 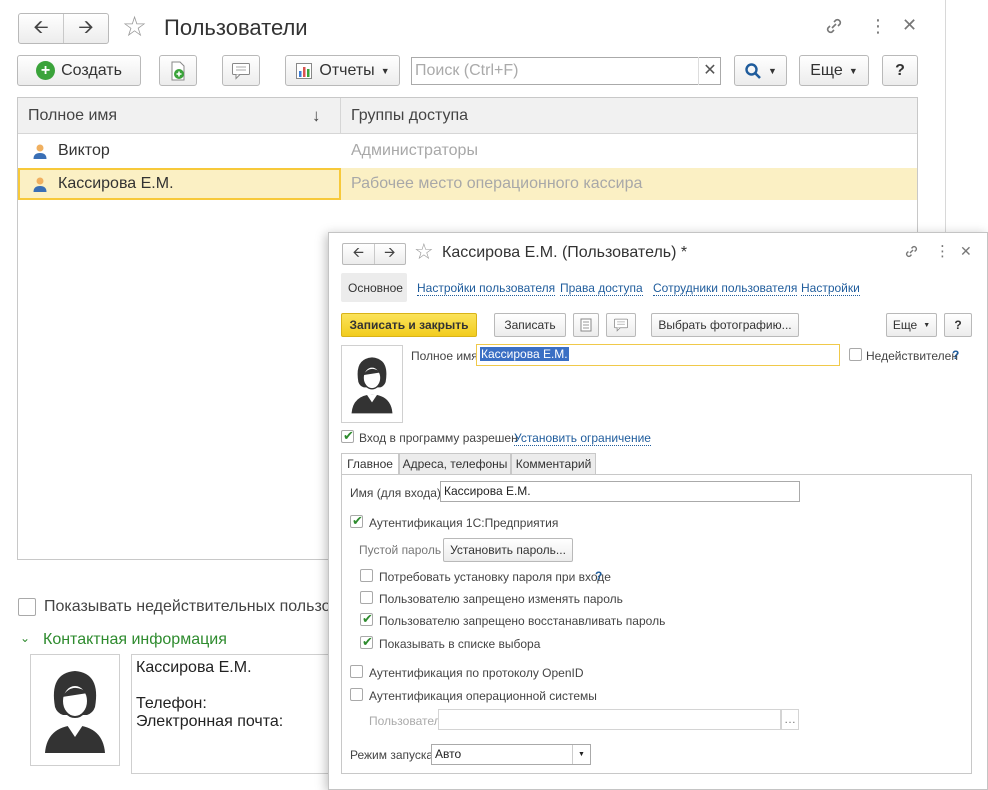 I want to click on help-button: ?, so click(x=900, y=70).